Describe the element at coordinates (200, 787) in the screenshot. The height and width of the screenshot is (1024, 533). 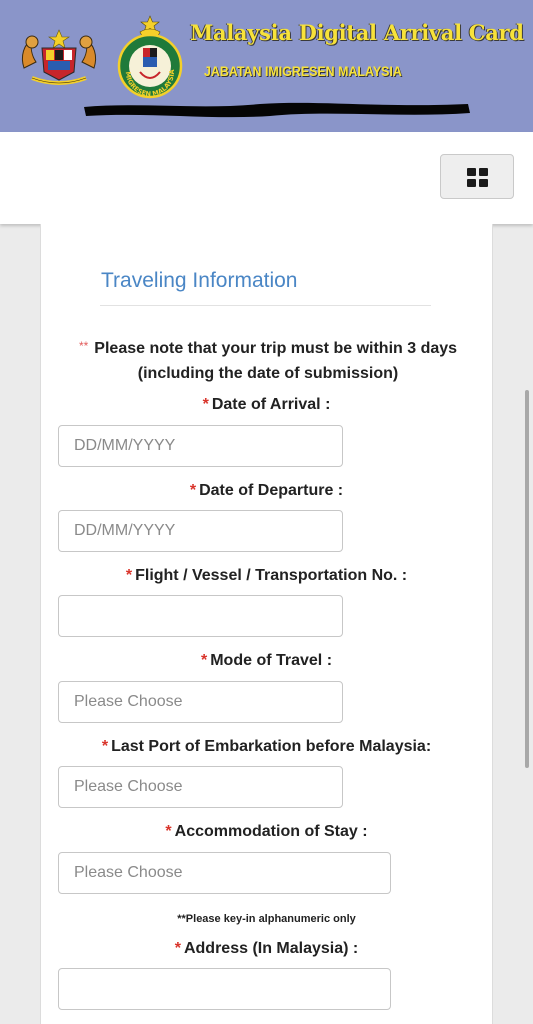
I see `last-port-select` at that location.